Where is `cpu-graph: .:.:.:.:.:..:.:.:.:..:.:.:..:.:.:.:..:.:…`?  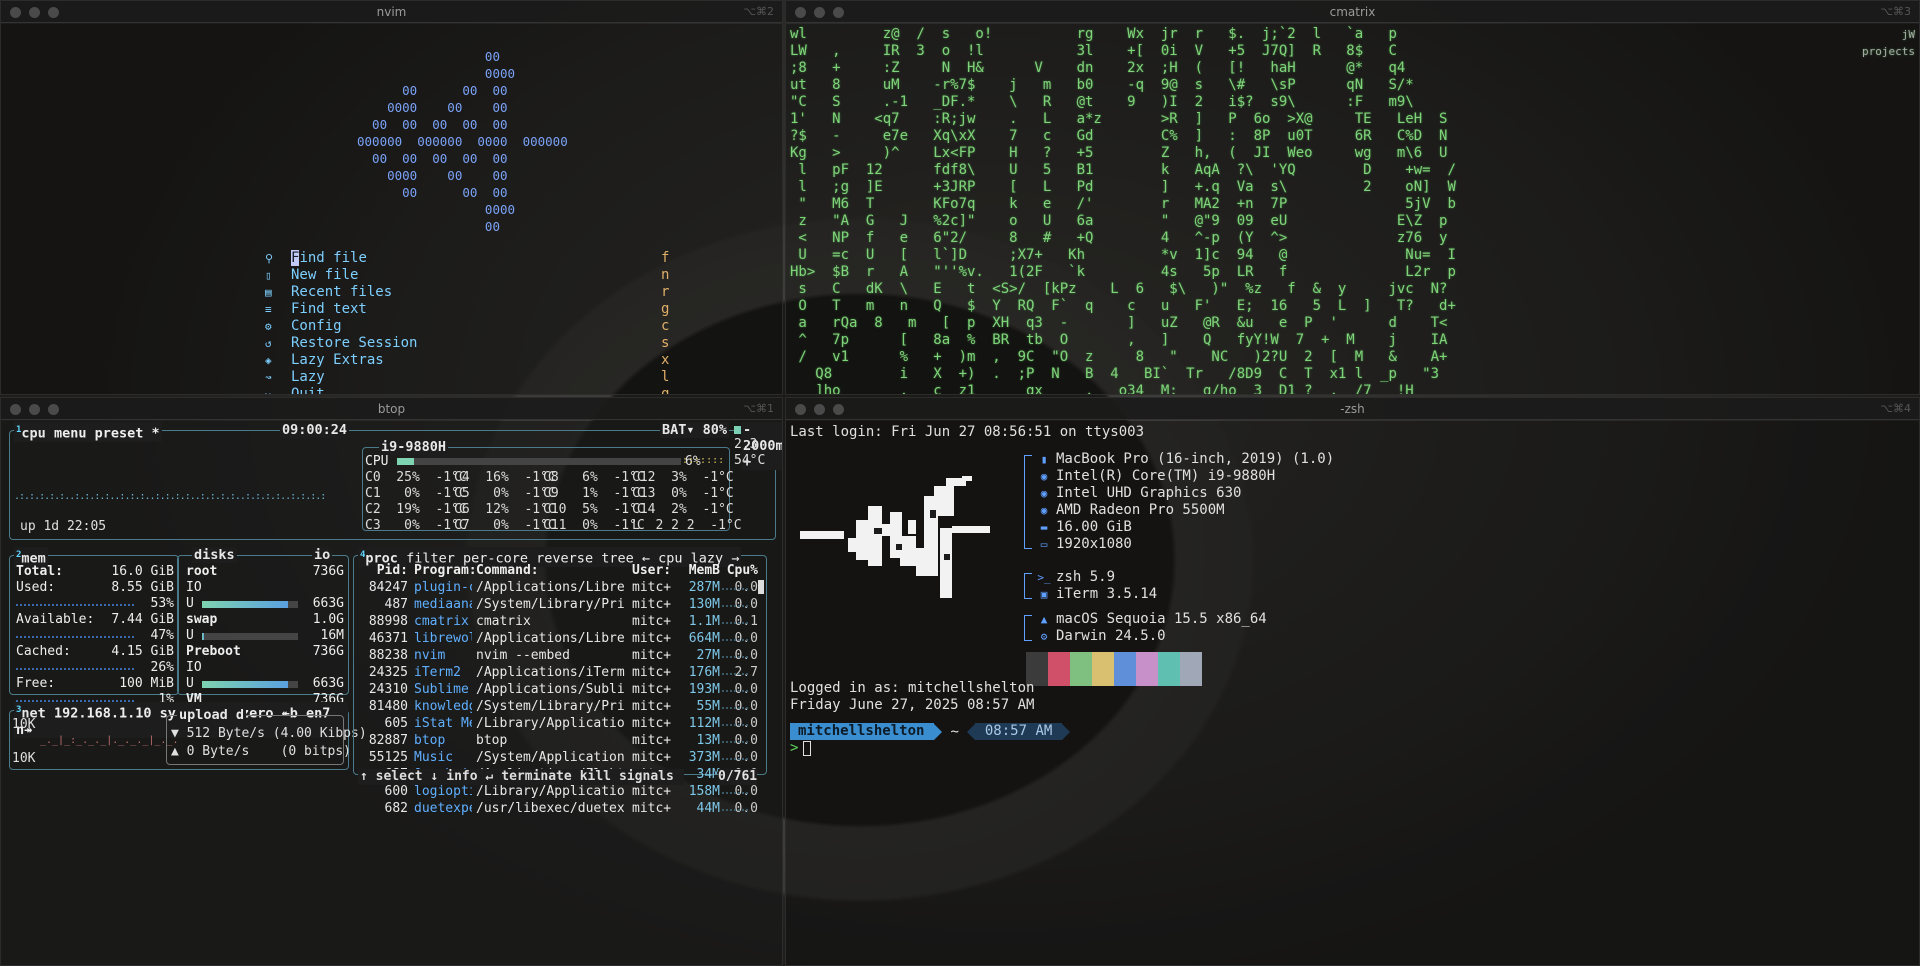
cpu-graph: .:.:.:.:.:..:.:.:.:..:.:.:..:.:.:.:..:.:… is located at coordinates (170, 496).